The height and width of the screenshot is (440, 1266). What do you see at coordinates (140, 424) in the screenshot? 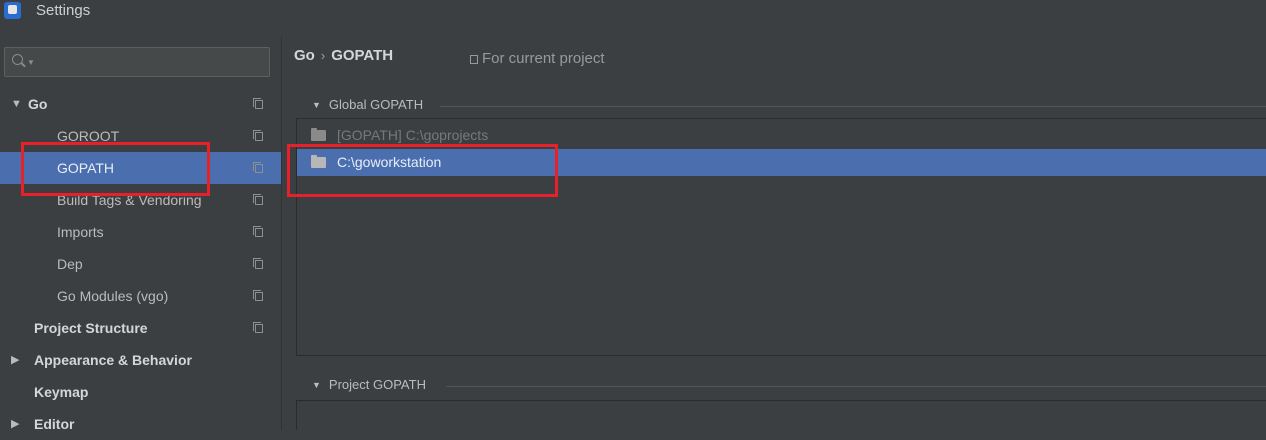
I see `sidebar-item-editor: ▶ Editor` at bounding box center [140, 424].